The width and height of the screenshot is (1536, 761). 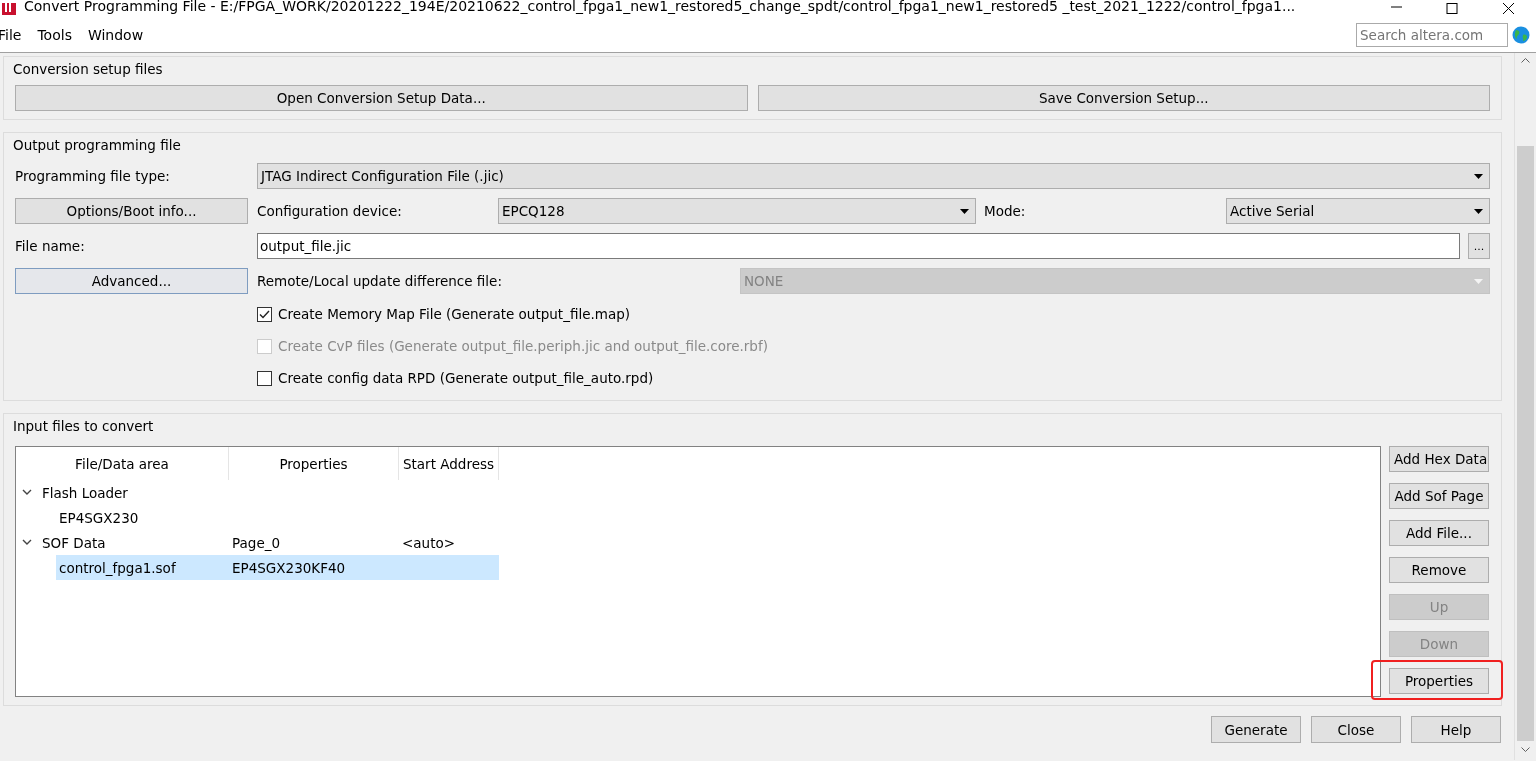 I want to click on field-label: Programming file type:, so click(x=93, y=176).